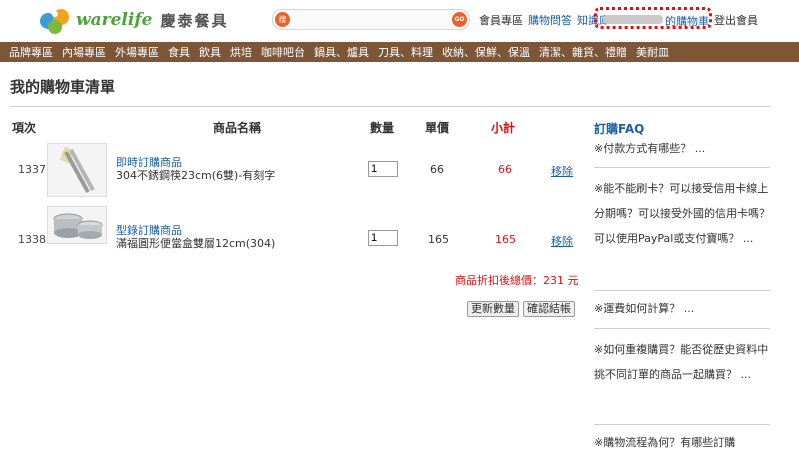 This screenshot has height=461, width=799. I want to click on nav-item-melamine: 美耐皿, so click(652, 52).